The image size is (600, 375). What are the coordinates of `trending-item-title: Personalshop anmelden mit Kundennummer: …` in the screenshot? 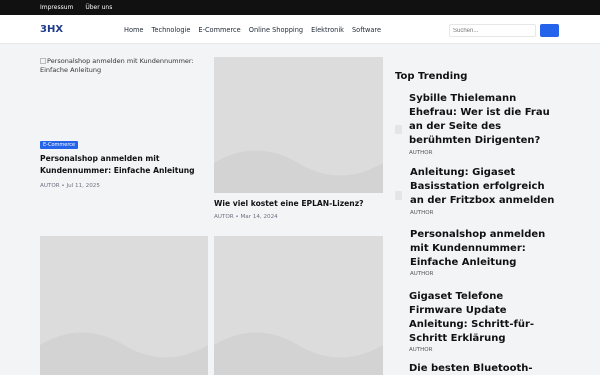 It's located at (485, 249).